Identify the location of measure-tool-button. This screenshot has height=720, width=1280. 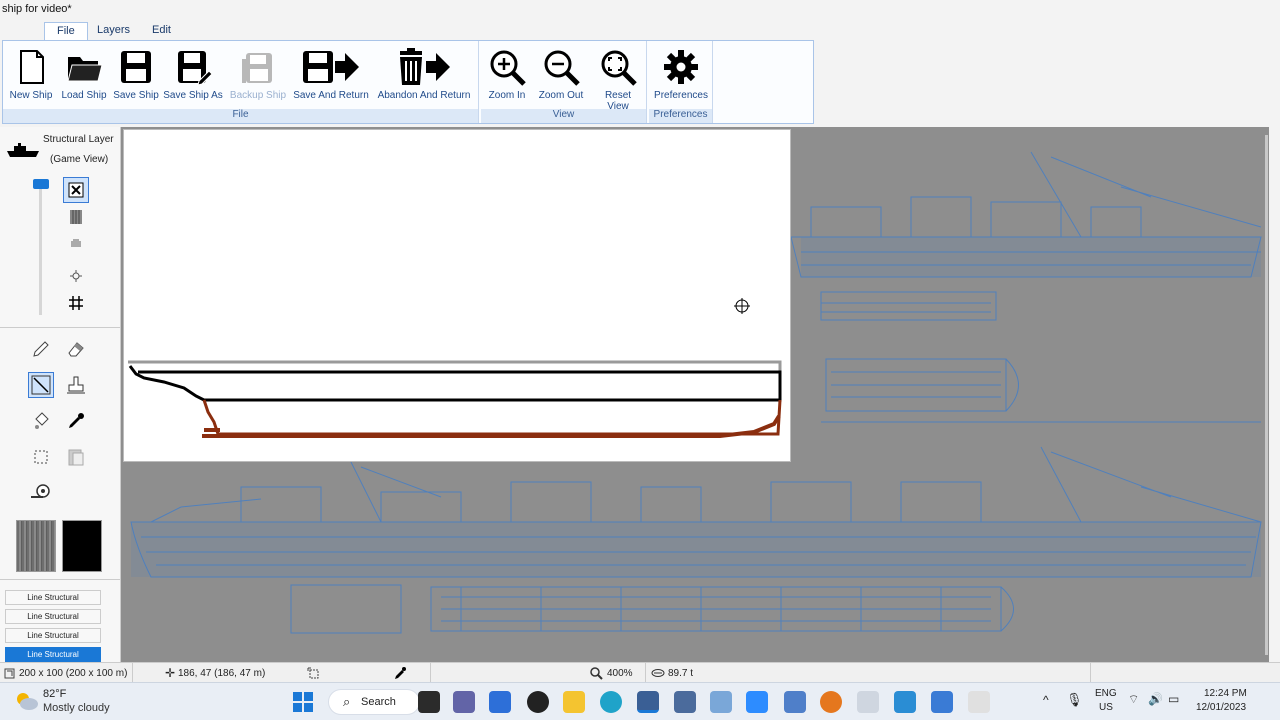
(41, 492).